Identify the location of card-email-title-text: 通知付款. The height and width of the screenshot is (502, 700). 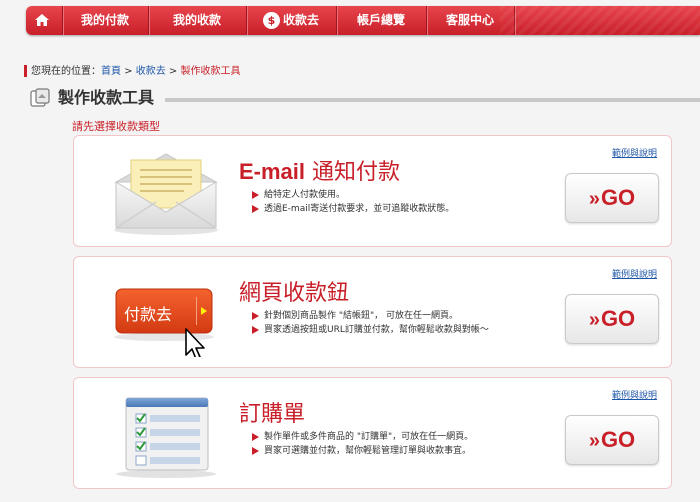
(356, 172).